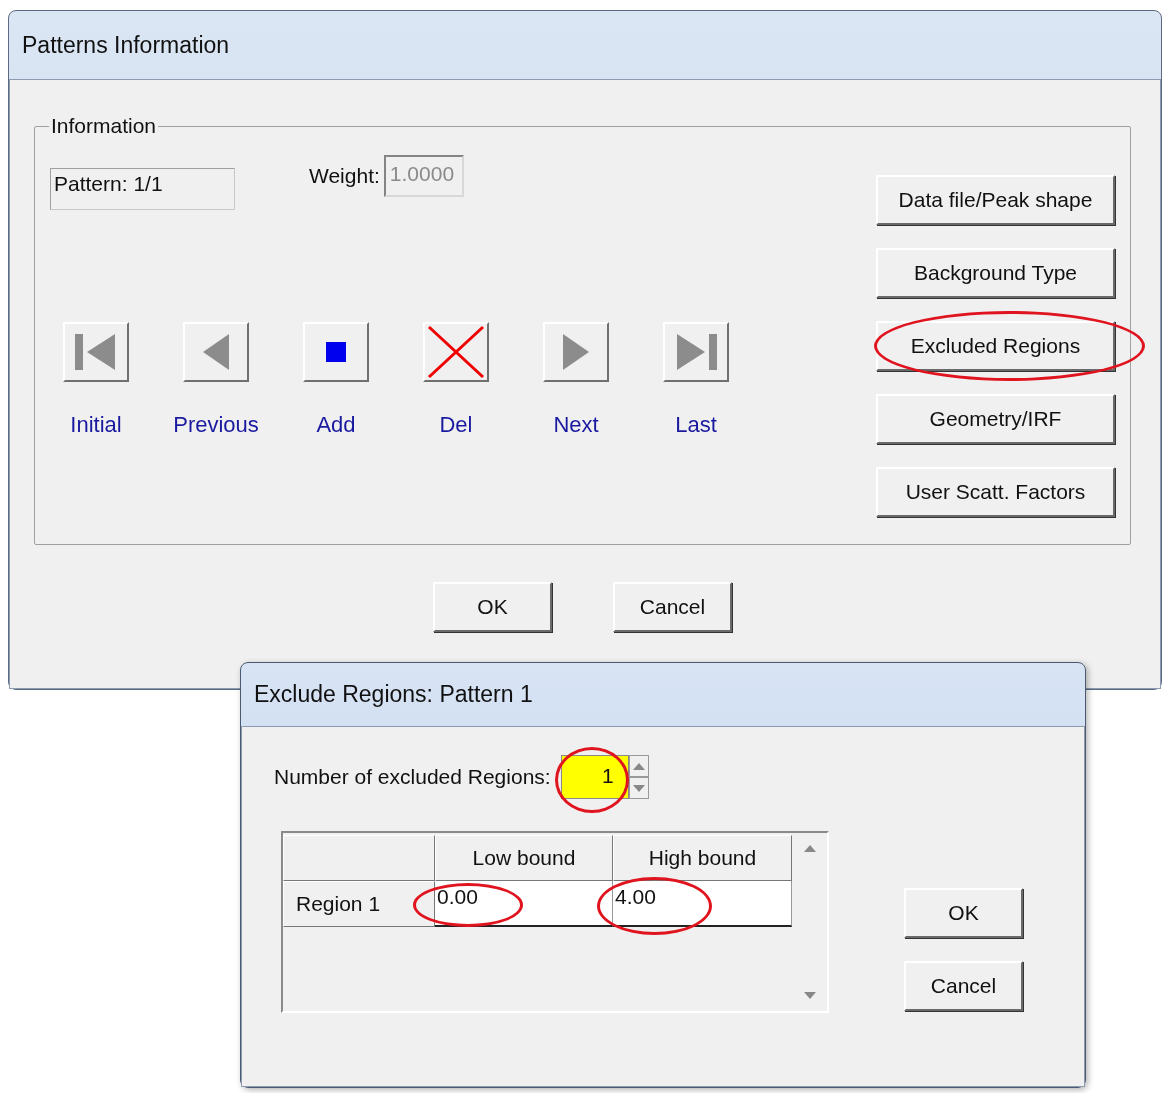  Describe the element at coordinates (702, 904) in the screenshot. I see `table-cell: 4.00` at that location.